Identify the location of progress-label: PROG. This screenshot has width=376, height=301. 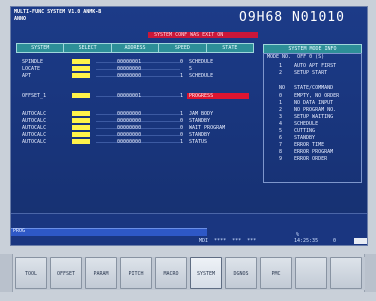
(19, 231).